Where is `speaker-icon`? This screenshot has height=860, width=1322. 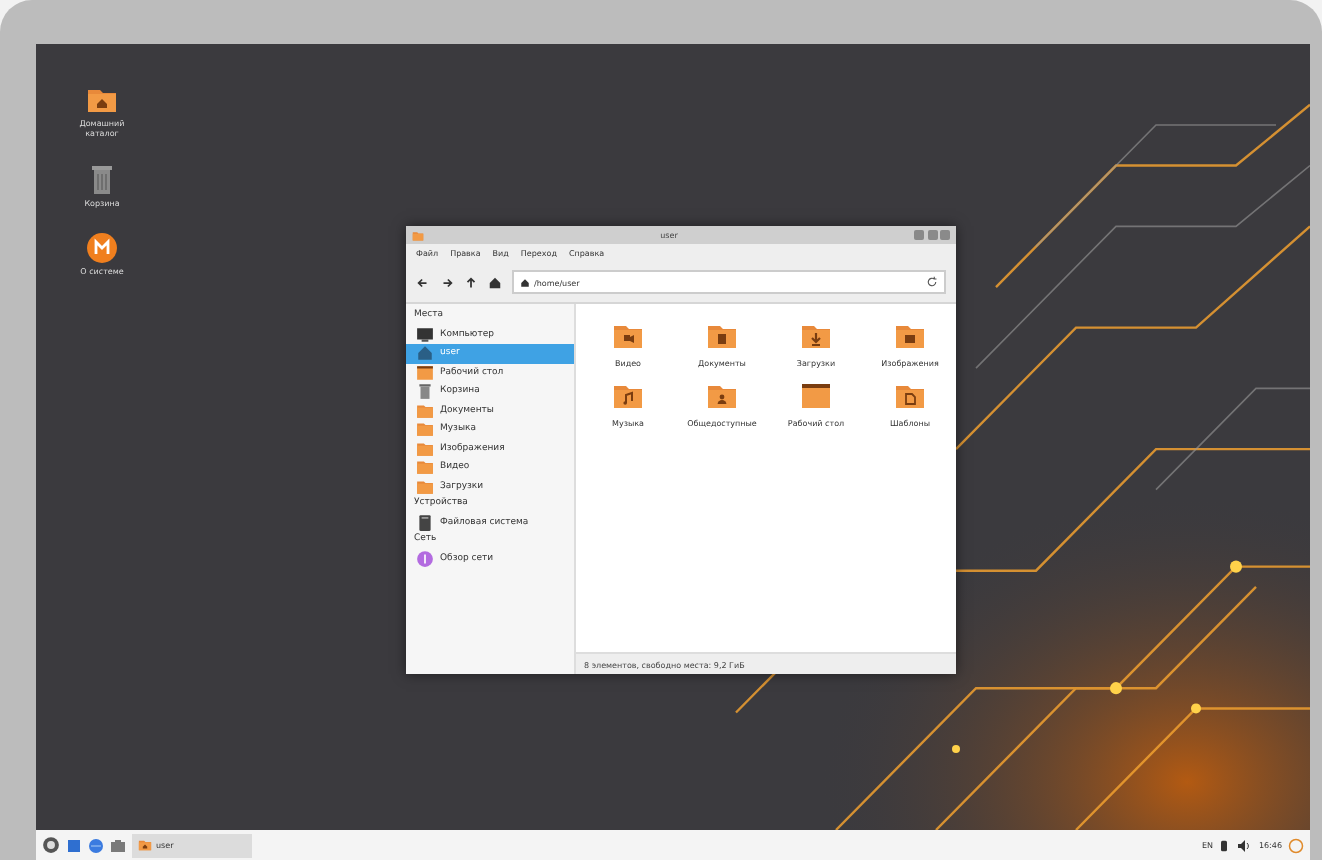 speaker-icon is located at coordinates (1244, 845).